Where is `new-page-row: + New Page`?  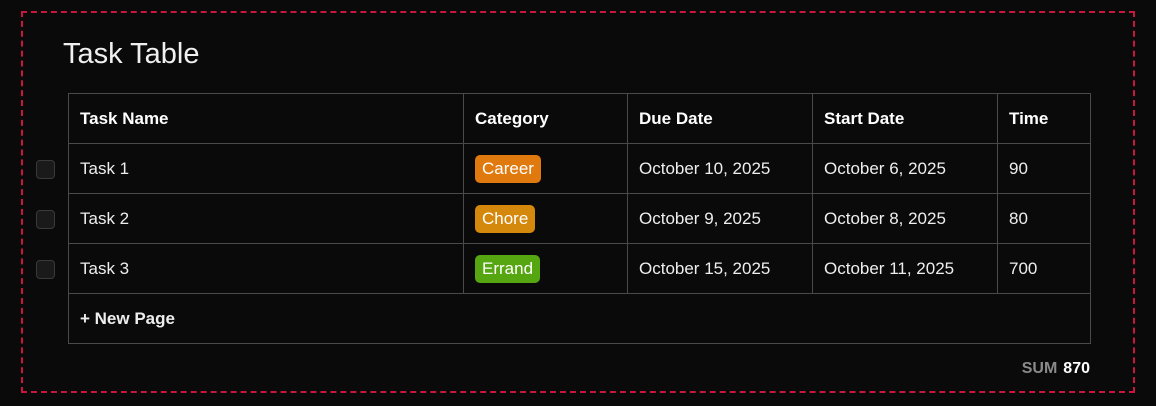
new-page-row: + New Page is located at coordinates (579, 318).